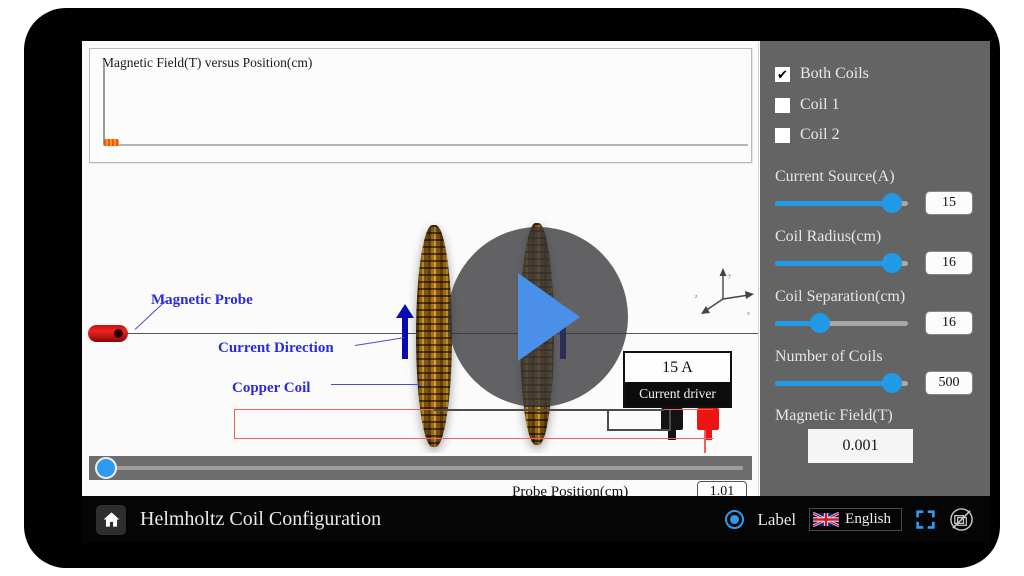 The width and height of the screenshot is (1024, 576). What do you see at coordinates (705, 441) in the screenshot?
I see `wire-red-segment` at bounding box center [705, 441].